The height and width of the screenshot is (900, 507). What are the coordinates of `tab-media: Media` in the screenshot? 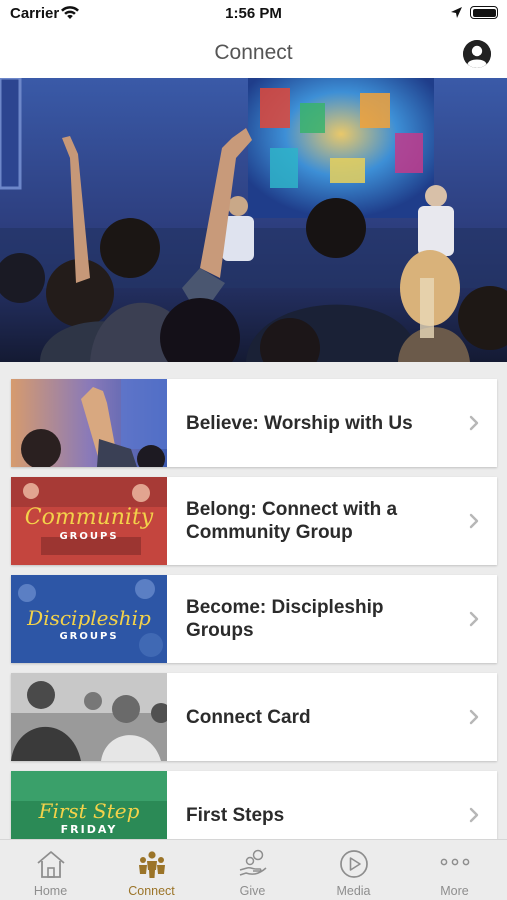 It's located at (353, 870).